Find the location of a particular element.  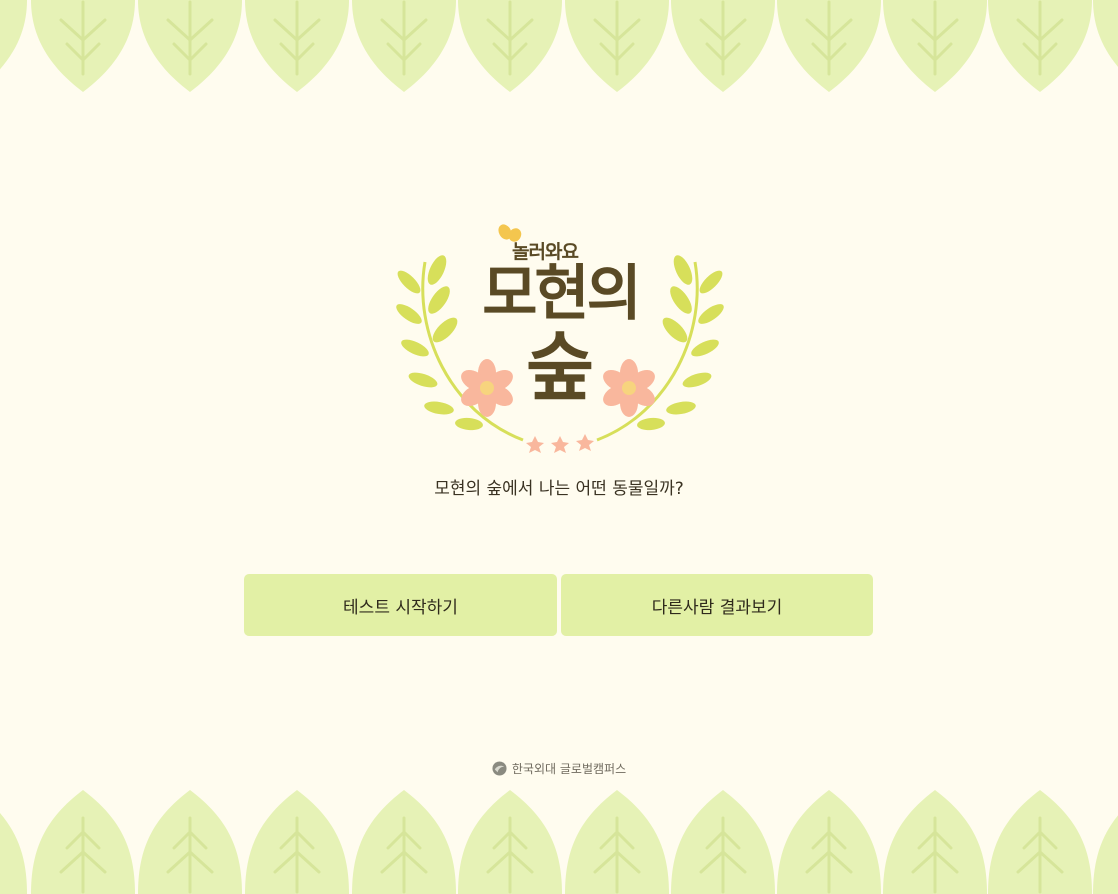

view-results-button: 다른사람 결과보기 is located at coordinates (717, 605).